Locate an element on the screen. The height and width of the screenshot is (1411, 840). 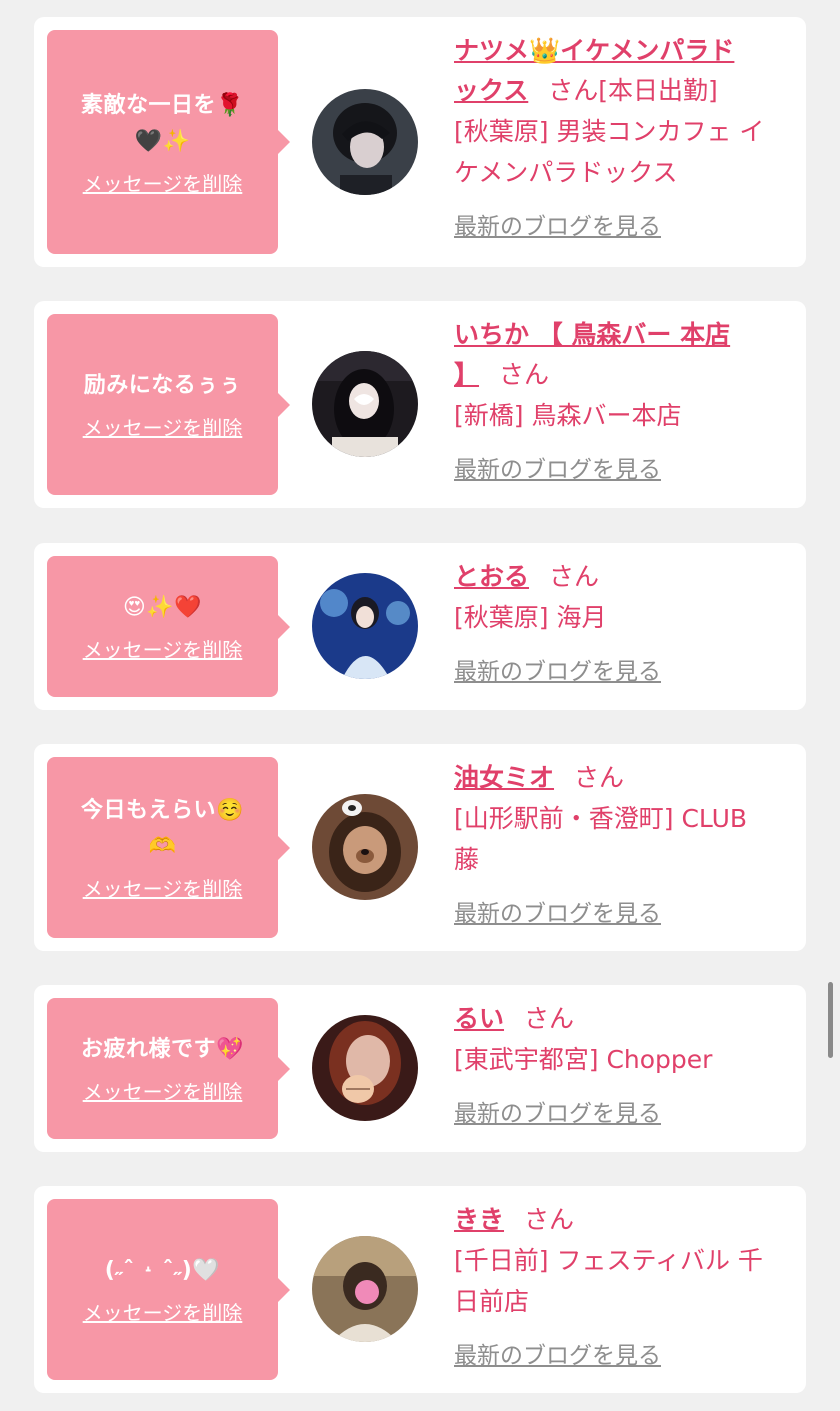
scrollbar-thumb is located at coordinates (830, 1020).